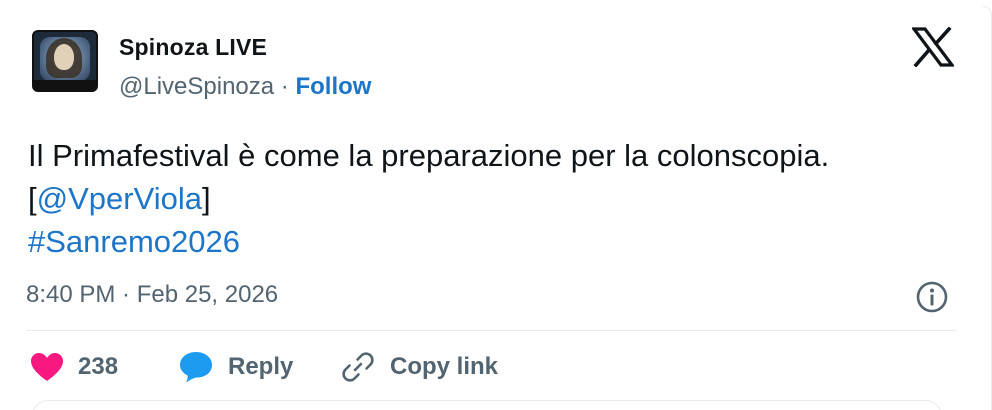  What do you see at coordinates (47, 367) in the screenshot?
I see `heart-icon` at bounding box center [47, 367].